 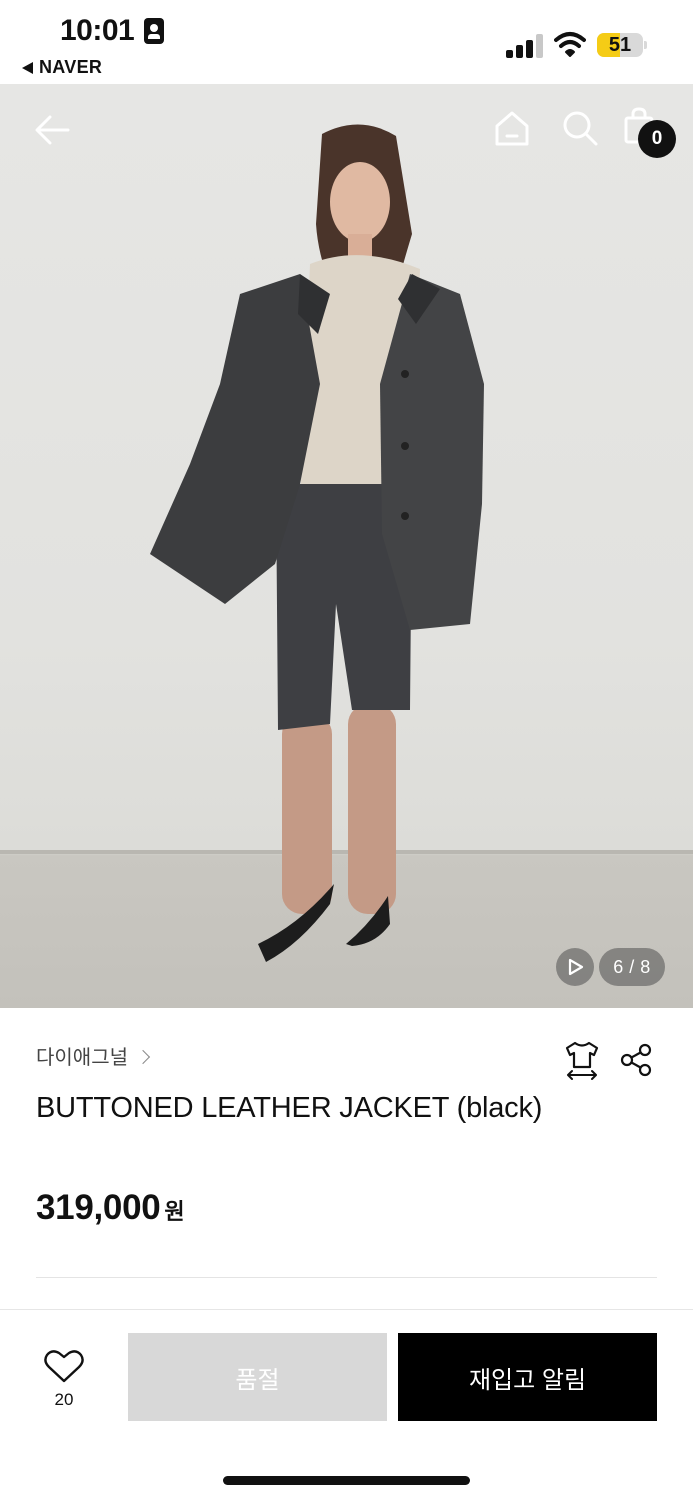 I want to click on restock-alert-button: 재입고 알림, so click(x=527, y=1377).